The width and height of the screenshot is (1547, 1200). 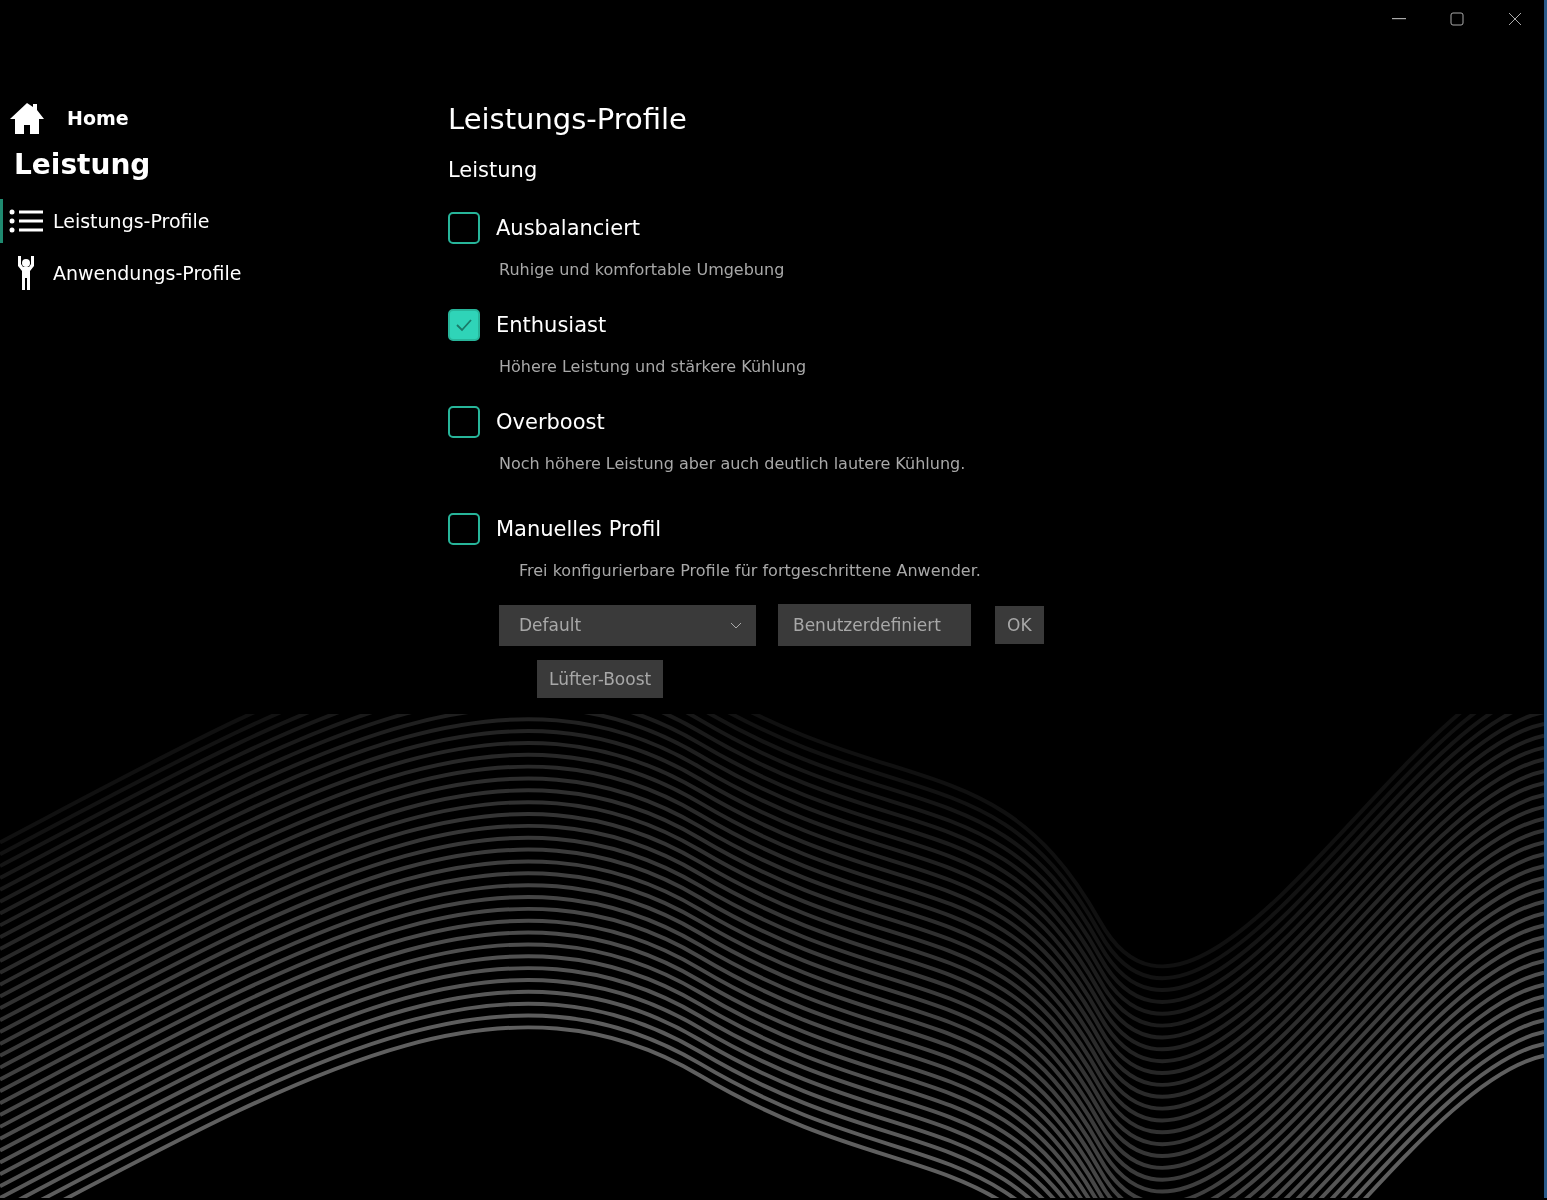 I want to click on section-heading: Leistung, so click(x=82, y=164).